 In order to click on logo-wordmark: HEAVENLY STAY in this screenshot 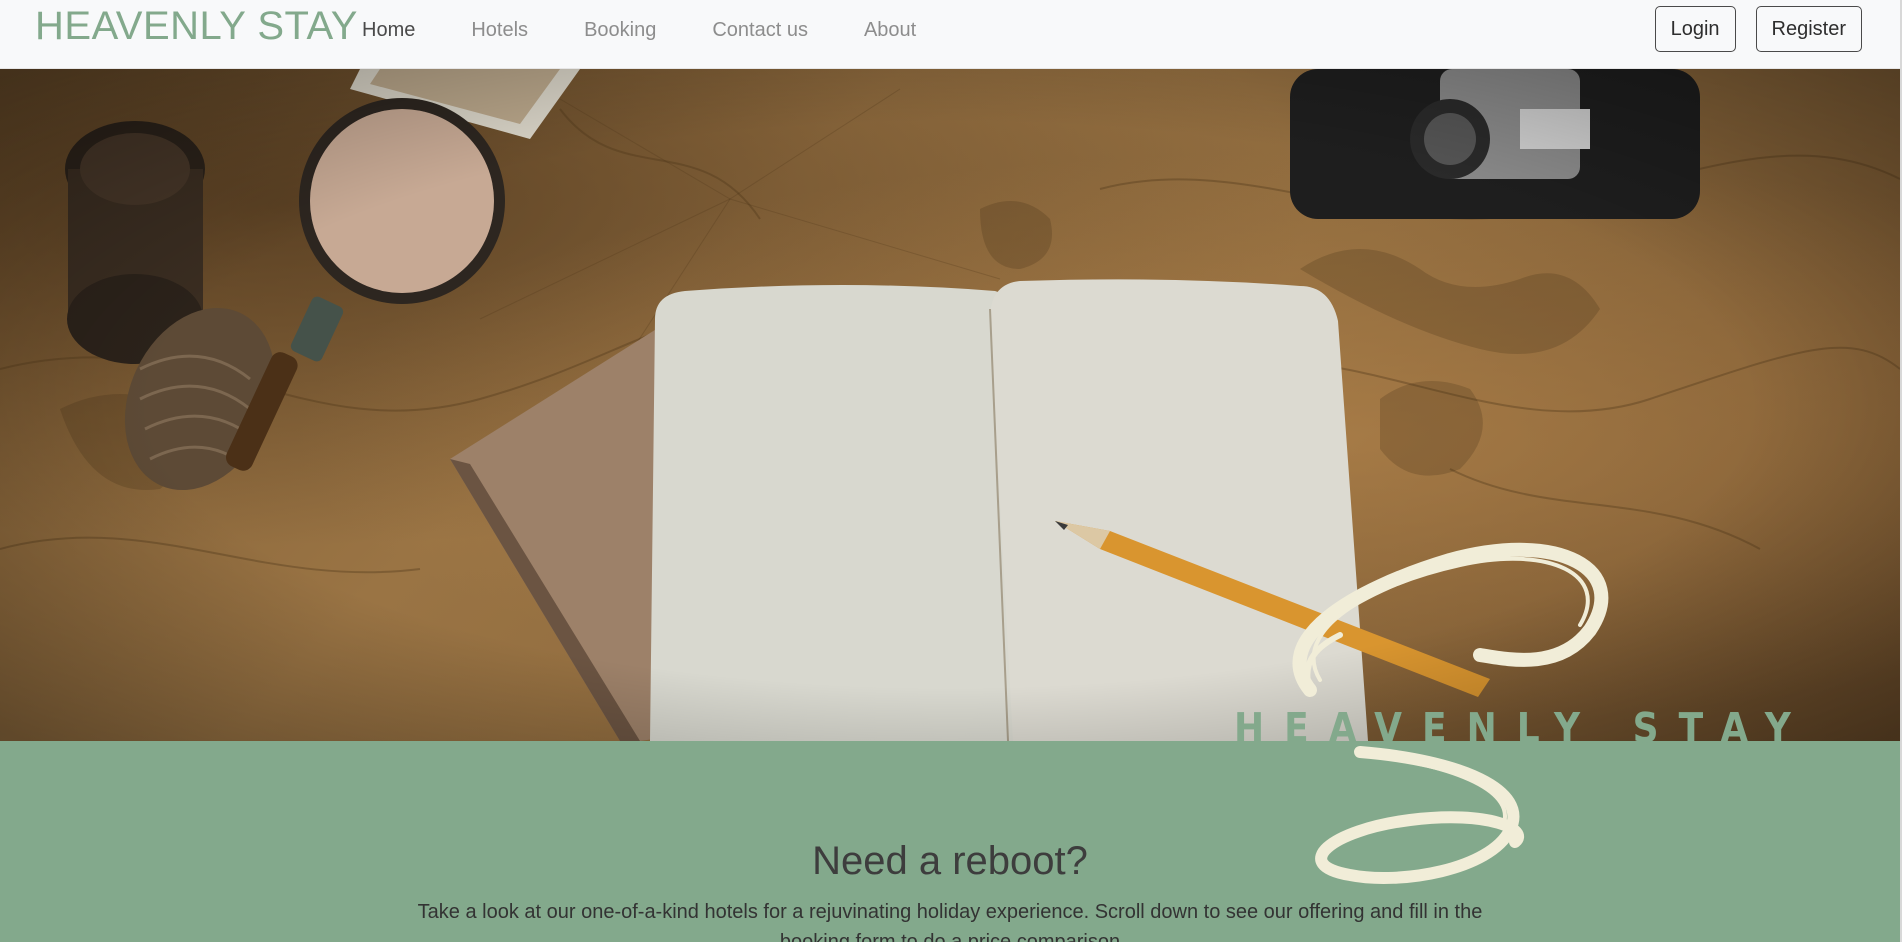, I will do `click(1522, 729)`.